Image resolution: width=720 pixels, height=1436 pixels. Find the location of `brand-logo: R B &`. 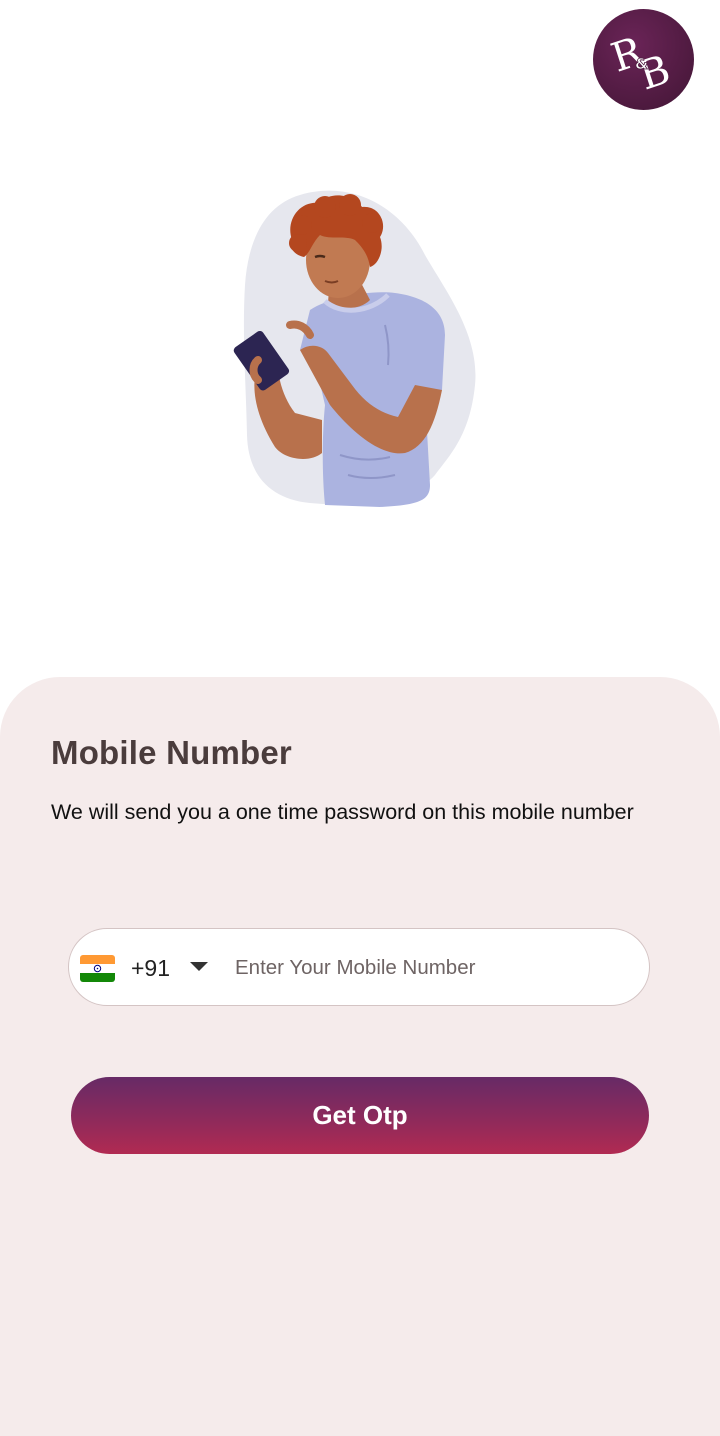

brand-logo: R B & is located at coordinates (643, 59).